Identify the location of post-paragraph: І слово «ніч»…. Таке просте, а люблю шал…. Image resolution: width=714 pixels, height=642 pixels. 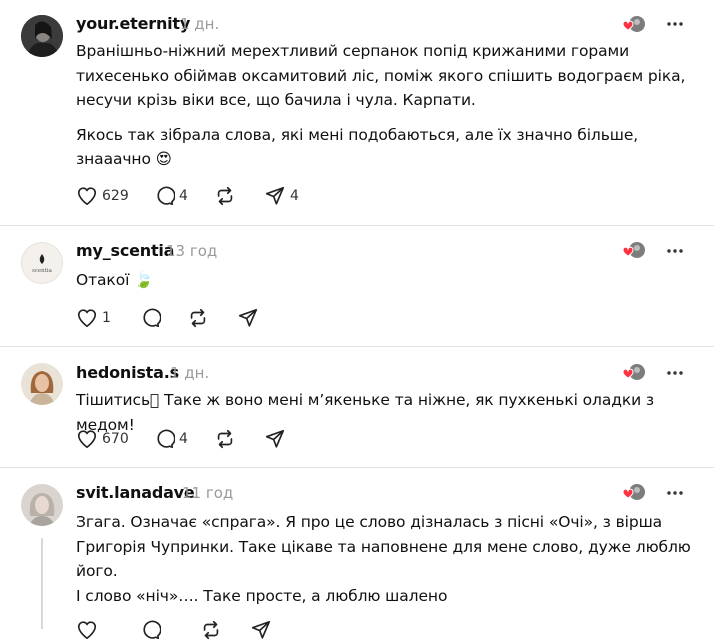
(262, 595).